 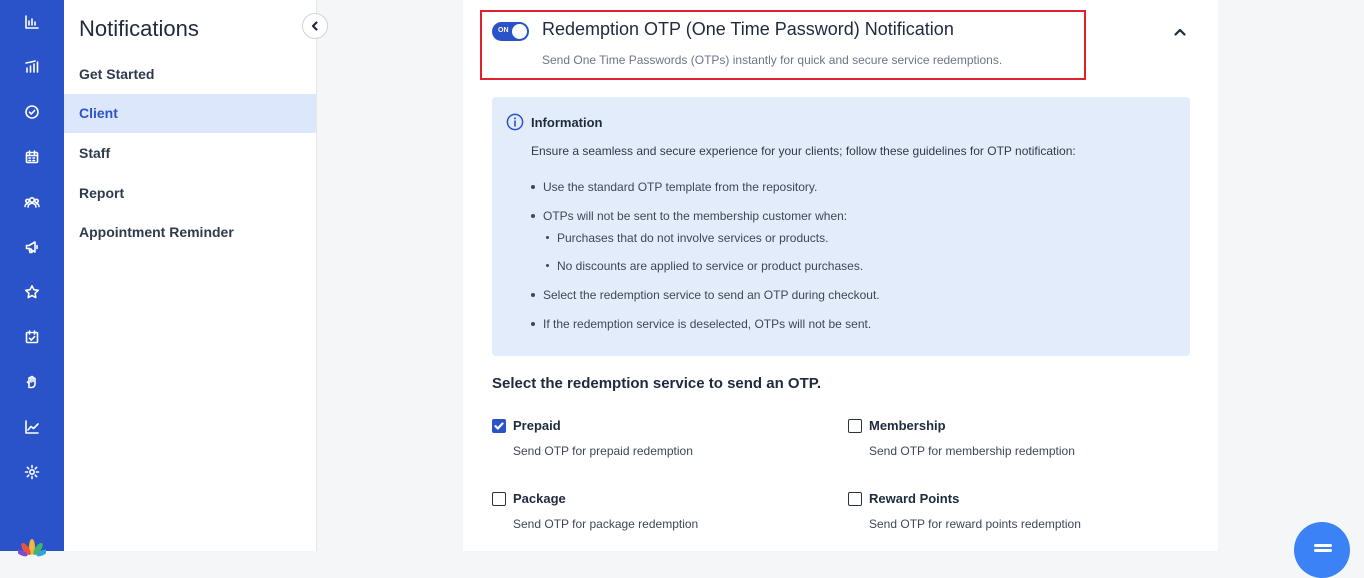 I want to click on prepaid-checkbox, so click(x=499, y=426).